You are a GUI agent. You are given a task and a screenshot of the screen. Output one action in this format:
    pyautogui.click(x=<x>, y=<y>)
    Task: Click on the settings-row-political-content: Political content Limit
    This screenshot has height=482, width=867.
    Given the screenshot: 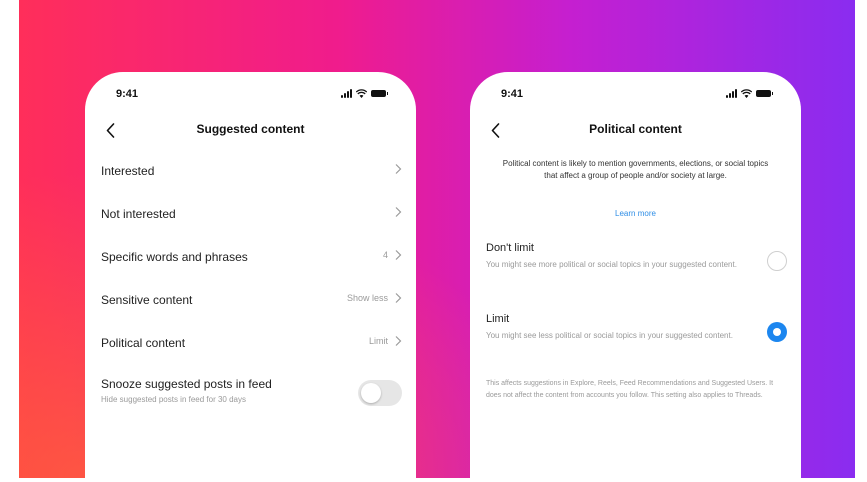 What is the action you would take?
    pyautogui.click(x=250, y=343)
    